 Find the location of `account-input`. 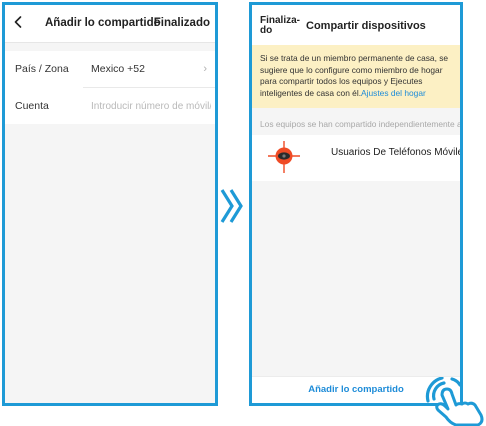

account-input is located at coordinates (151, 106).